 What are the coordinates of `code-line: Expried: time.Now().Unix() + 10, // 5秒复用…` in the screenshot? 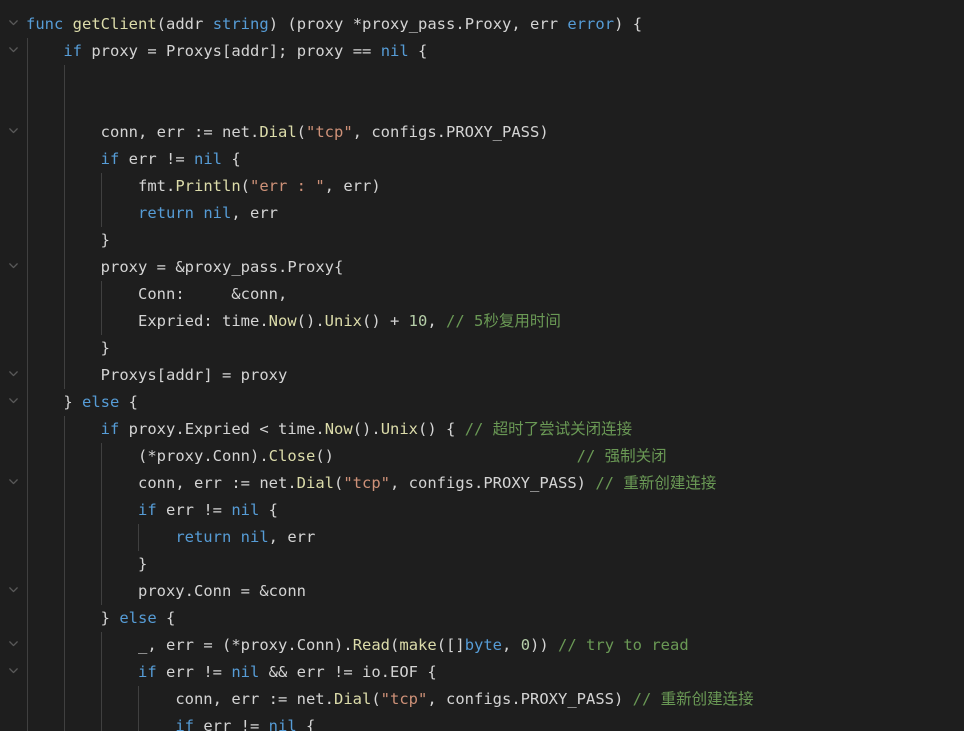 It's located at (482, 321).